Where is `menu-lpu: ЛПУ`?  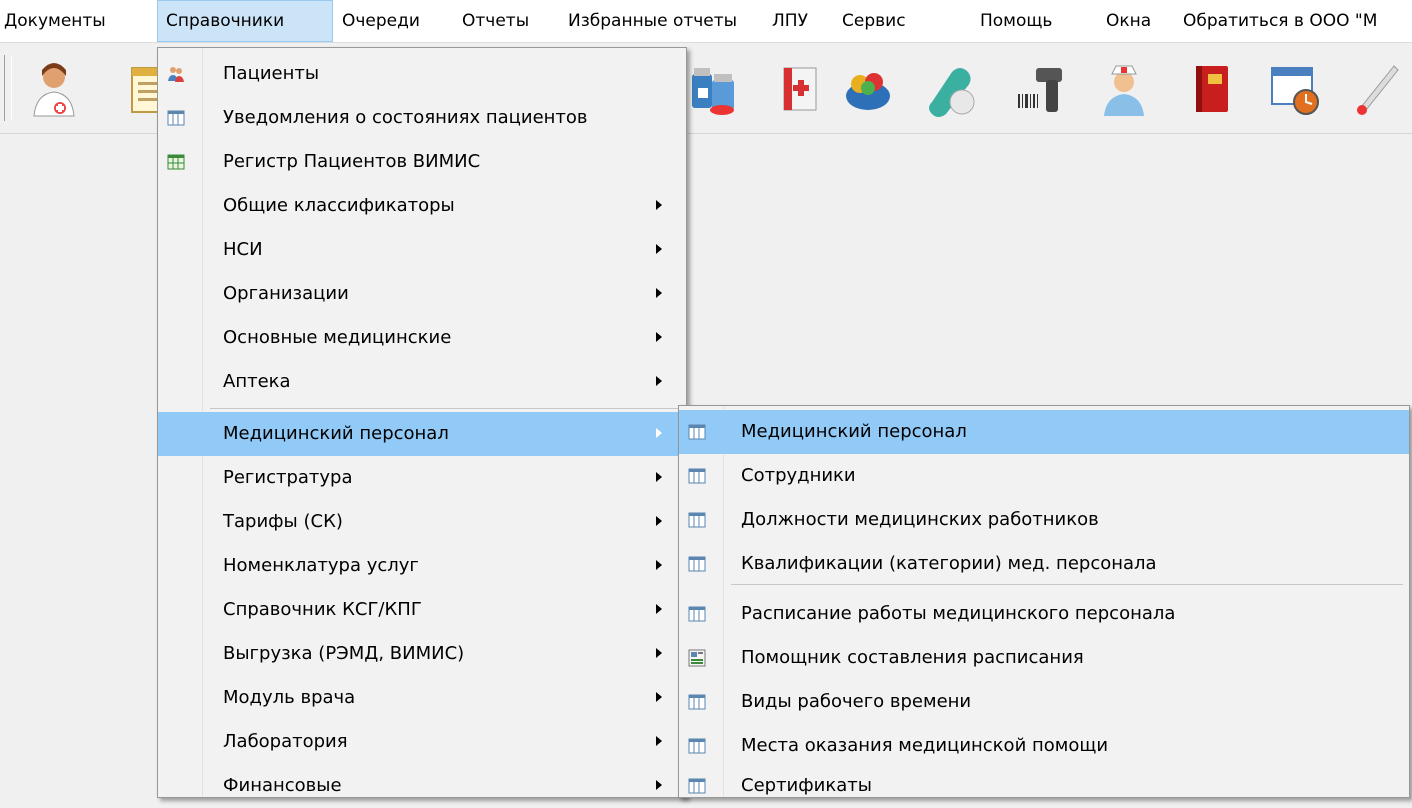
menu-lpu: ЛПУ is located at coordinates (797, 21).